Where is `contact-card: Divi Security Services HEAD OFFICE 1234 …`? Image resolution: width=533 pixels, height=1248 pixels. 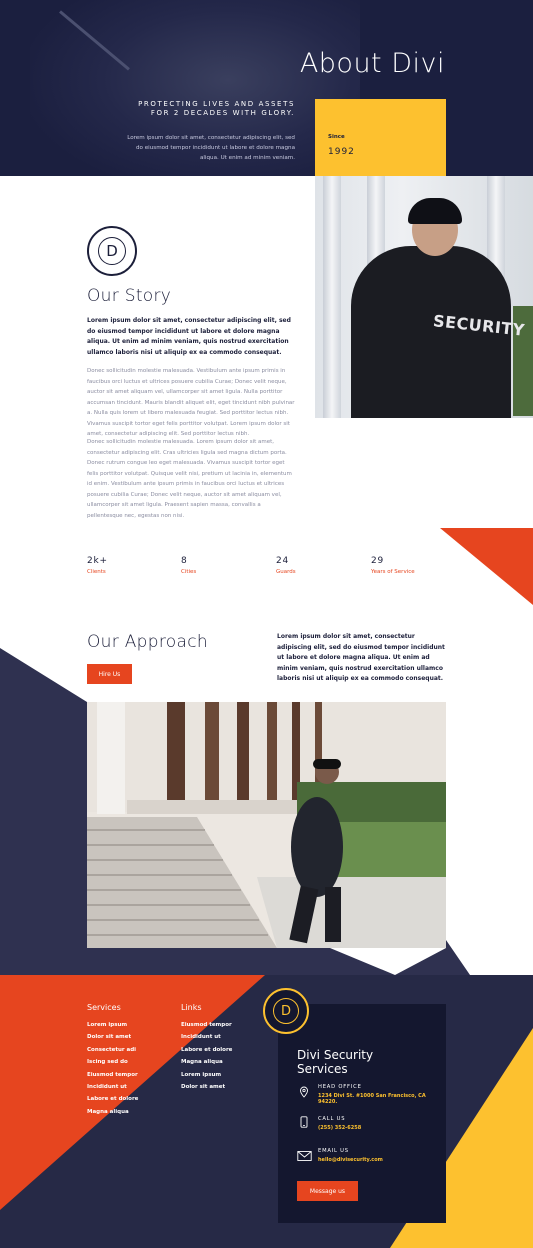
contact-card: Divi Security Services HEAD OFFICE 1234 … is located at coordinates (362, 1113).